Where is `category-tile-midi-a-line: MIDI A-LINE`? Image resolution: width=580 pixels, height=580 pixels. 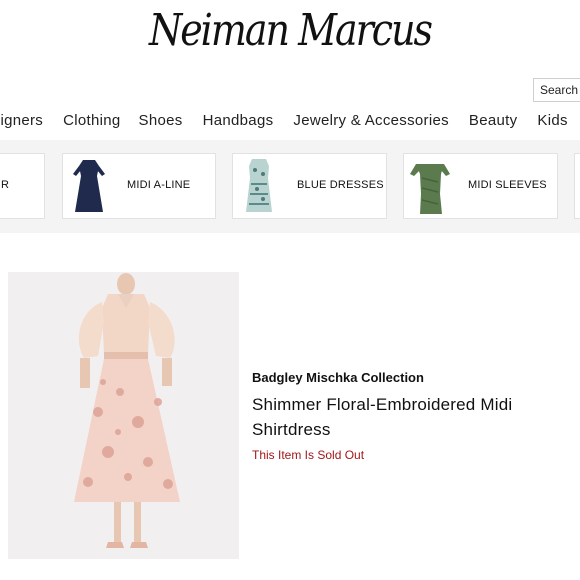
category-tile-midi-a-line: MIDI A-LINE is located at coordinates (139, 186).